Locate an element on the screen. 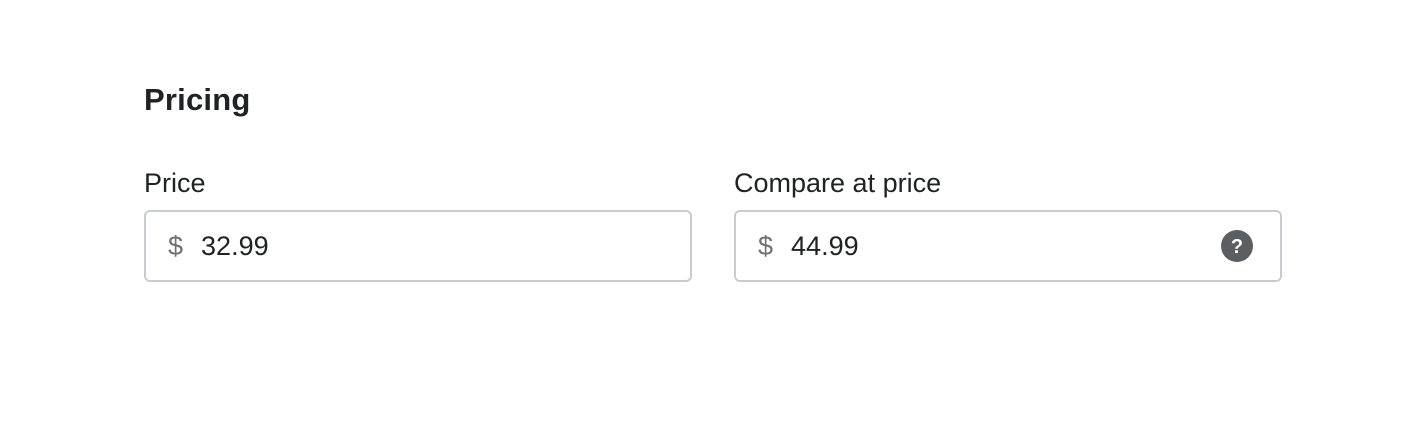  compare-at-price-label: Compare at price is located at coordinates (838, 183).